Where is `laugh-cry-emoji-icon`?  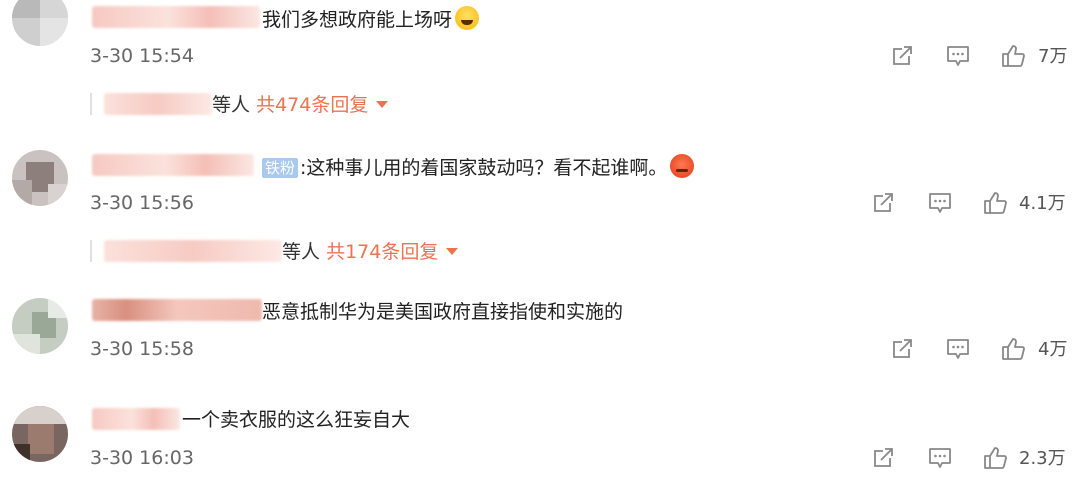
laugh-cry-emoji-icon is located at coordinates (467, 18).